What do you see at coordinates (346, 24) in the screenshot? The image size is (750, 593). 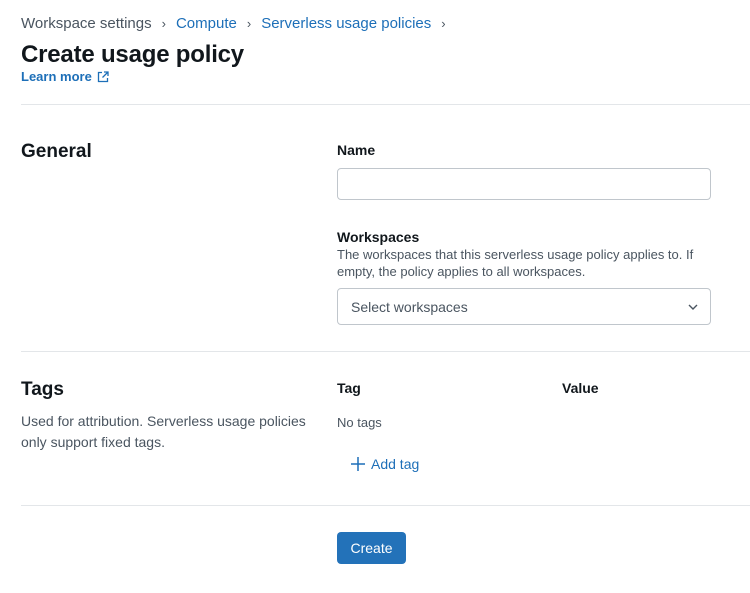 I see `breadcrumb-serverless-usage-policies: Serverless usage policies` at bounding box center [346, 24].